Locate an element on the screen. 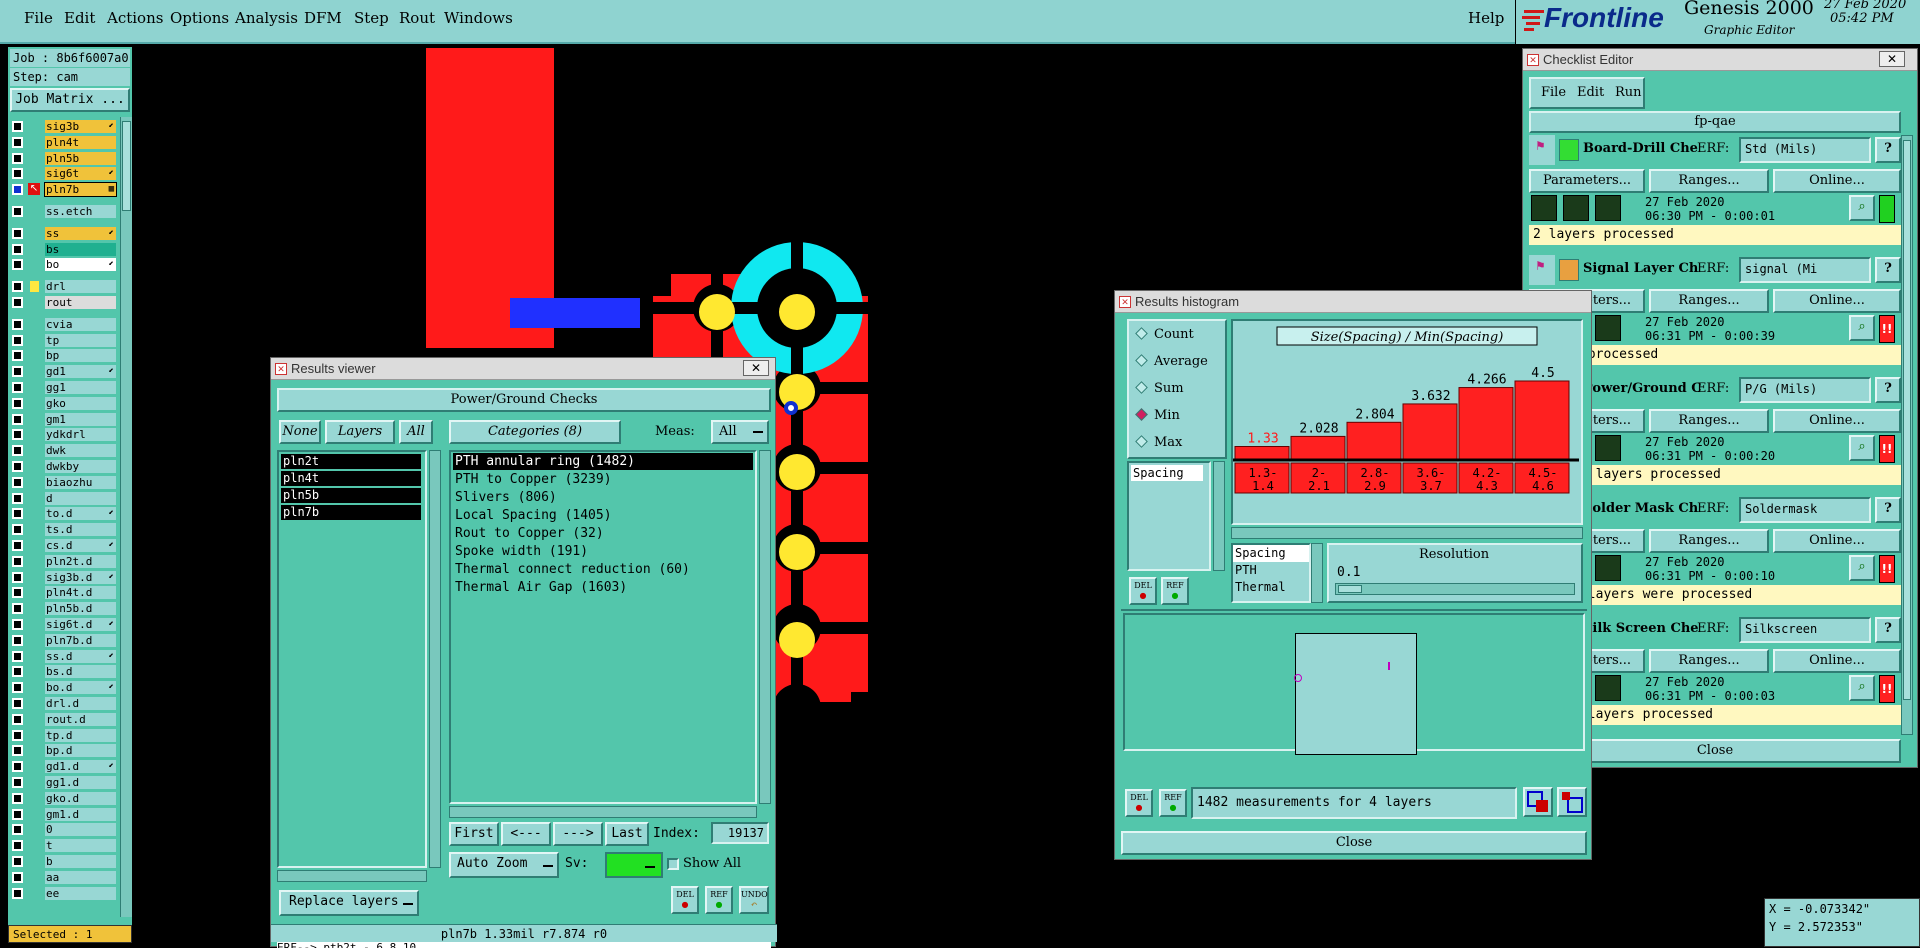 The image size is (1920, 948). category-item: Spoke width (191) is located at coordinates (603, 551).